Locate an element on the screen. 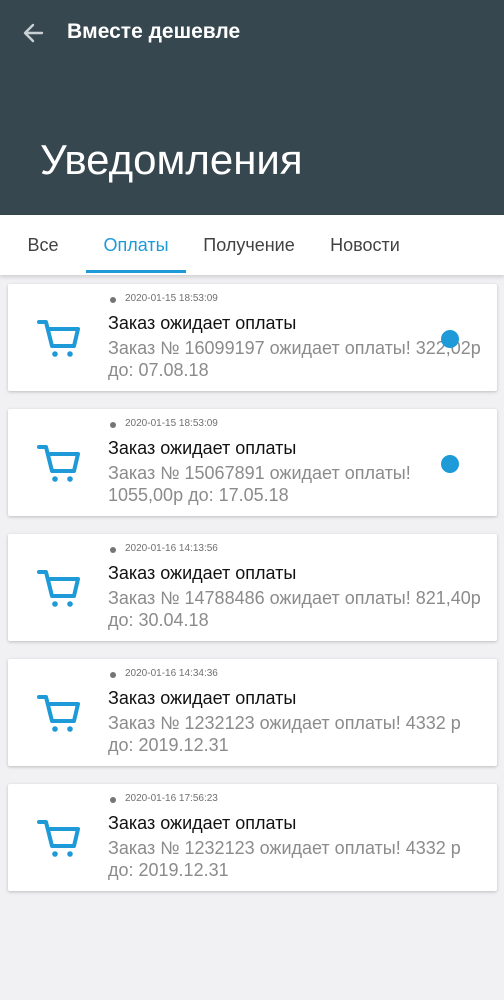 This screenshot has width=504, height=1000. notification-timestamp: 2020-01-16 14:34:36 is located at coordinates (171, 673).